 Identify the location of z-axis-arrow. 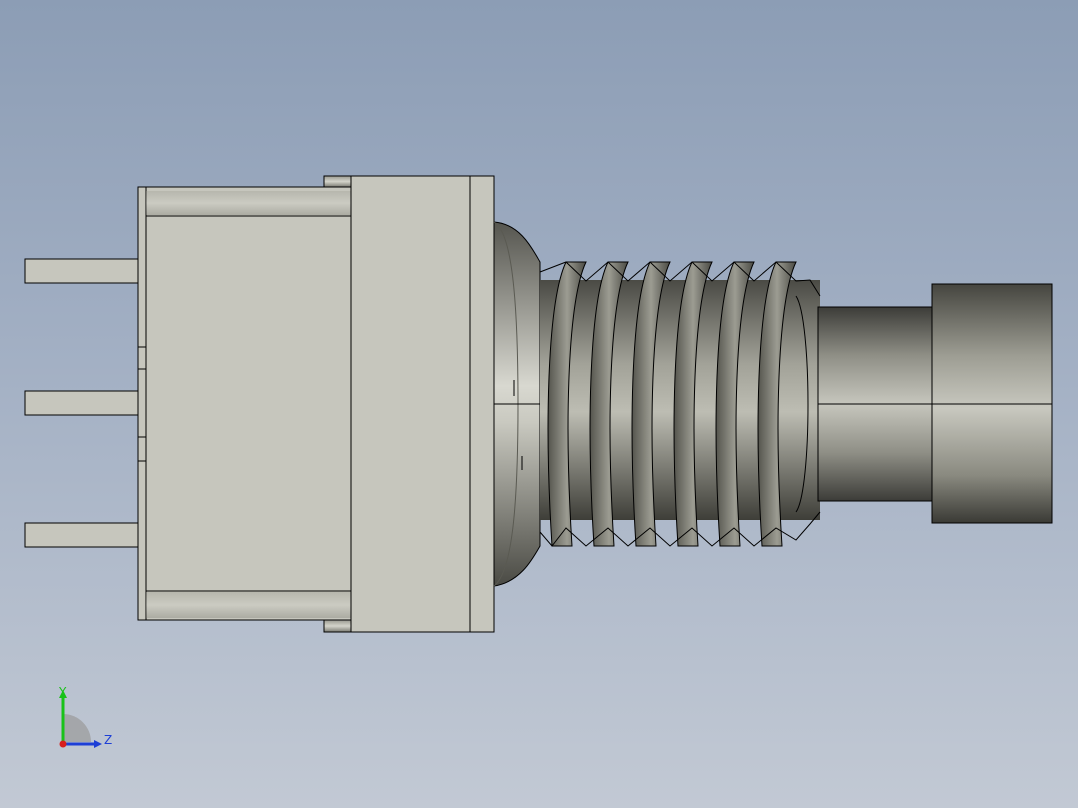
(98, 744).